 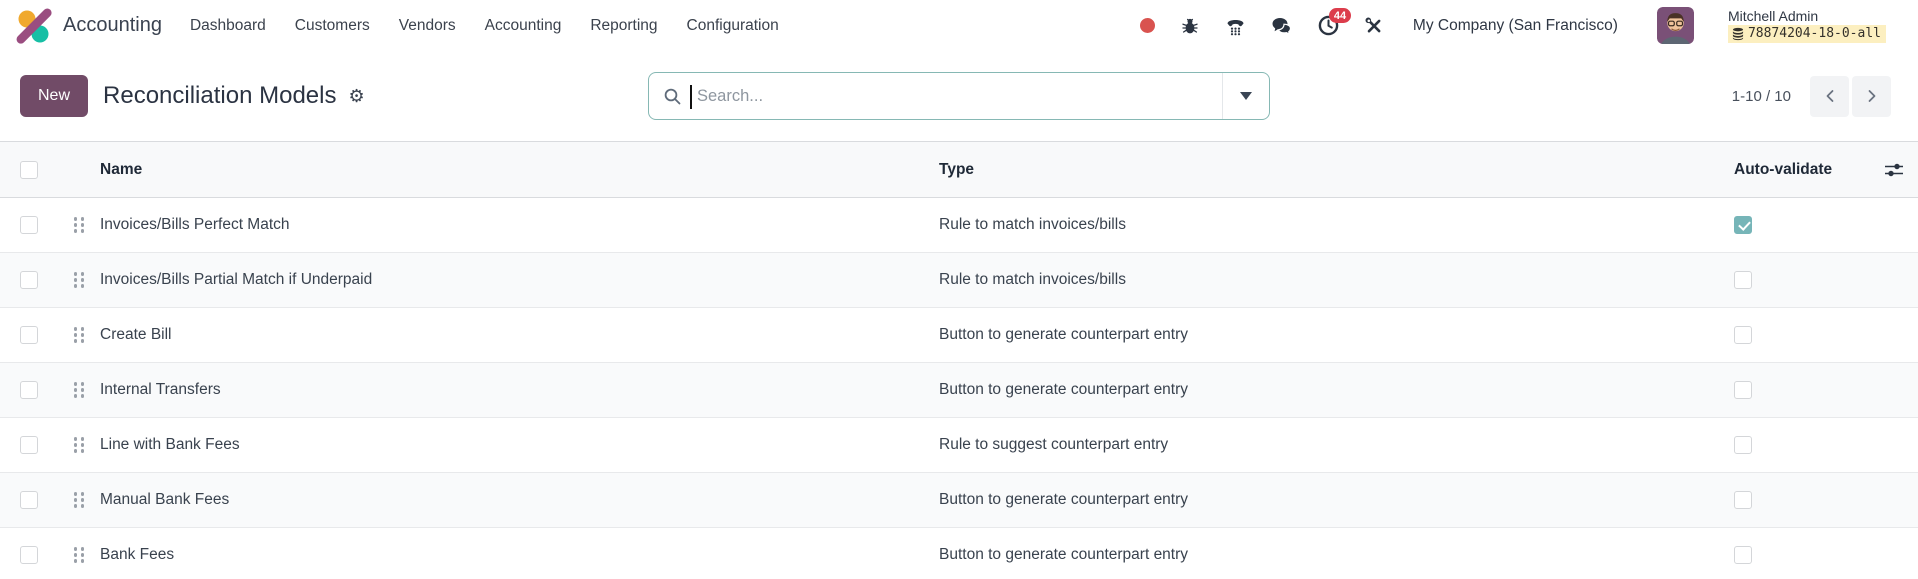 I want to click on row-name: Internal Transfers, so click(x=160, y=389).